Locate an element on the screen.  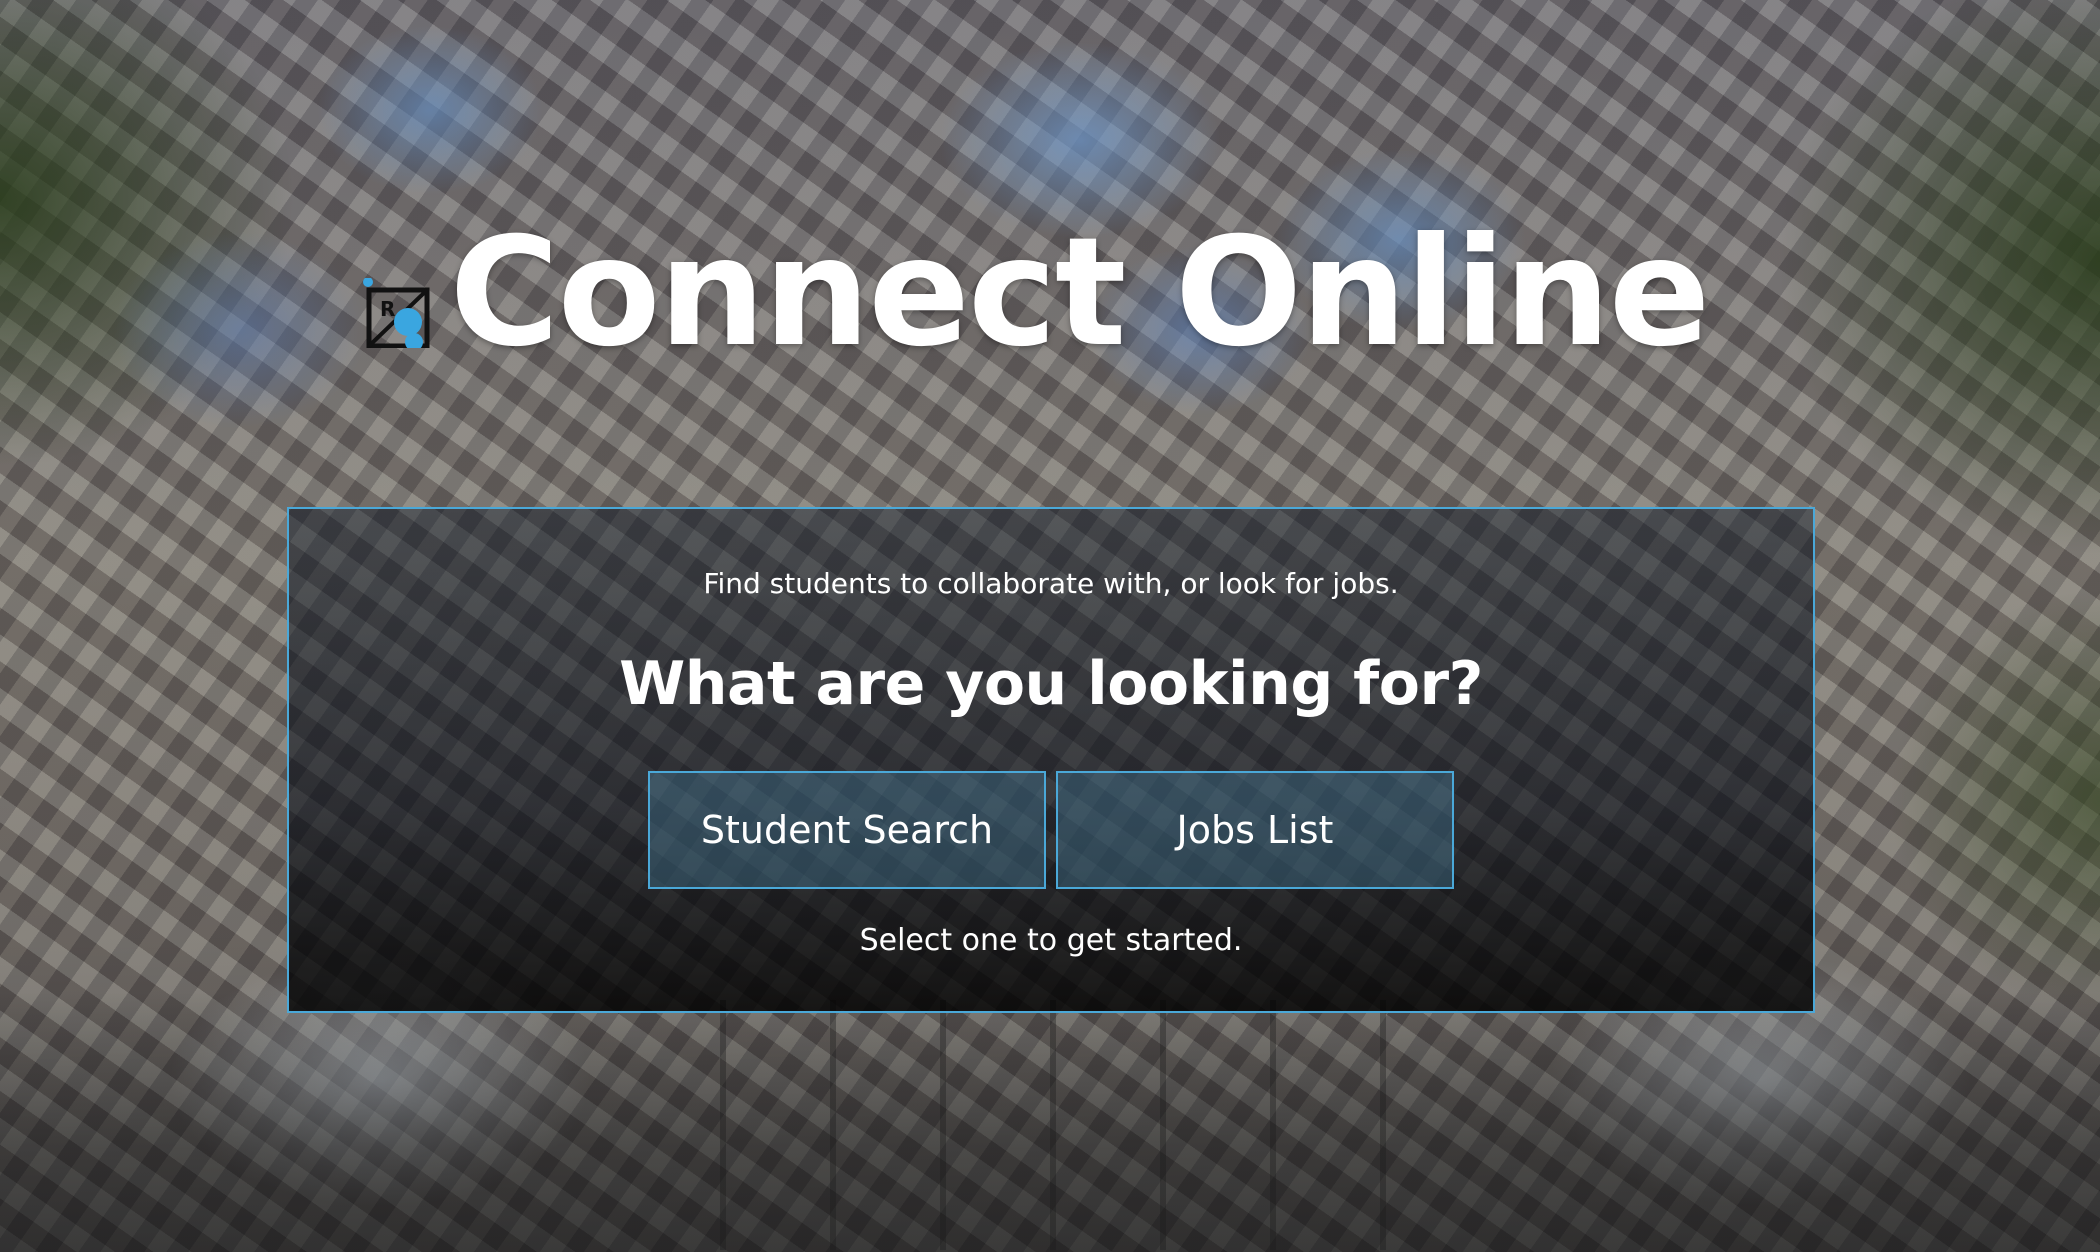
panel-heading: What are you looking for? is located at coordinates (1051, 684).